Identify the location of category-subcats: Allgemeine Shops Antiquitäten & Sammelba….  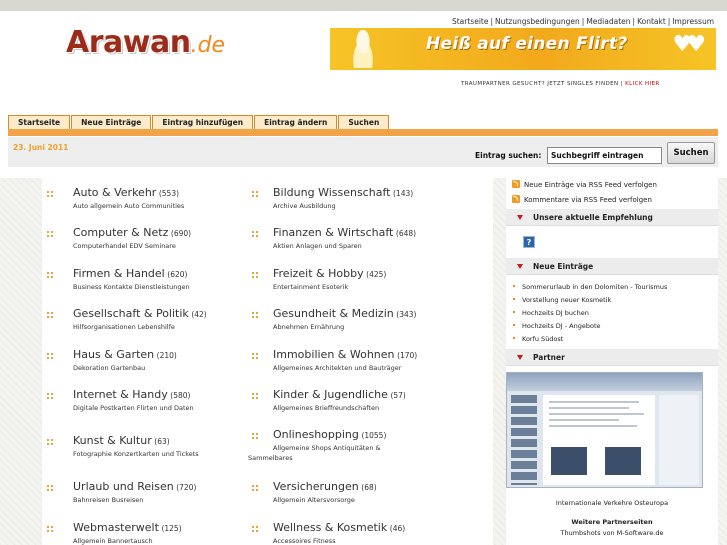
(328, 453).